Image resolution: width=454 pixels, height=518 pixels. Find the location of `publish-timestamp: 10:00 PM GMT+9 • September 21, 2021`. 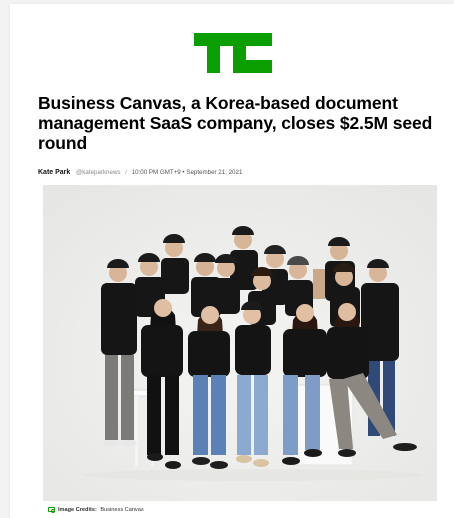

publish-timestamp: 10:00 PM GMT+9 • September 21, 2021 is located at coordinates (187, 172).